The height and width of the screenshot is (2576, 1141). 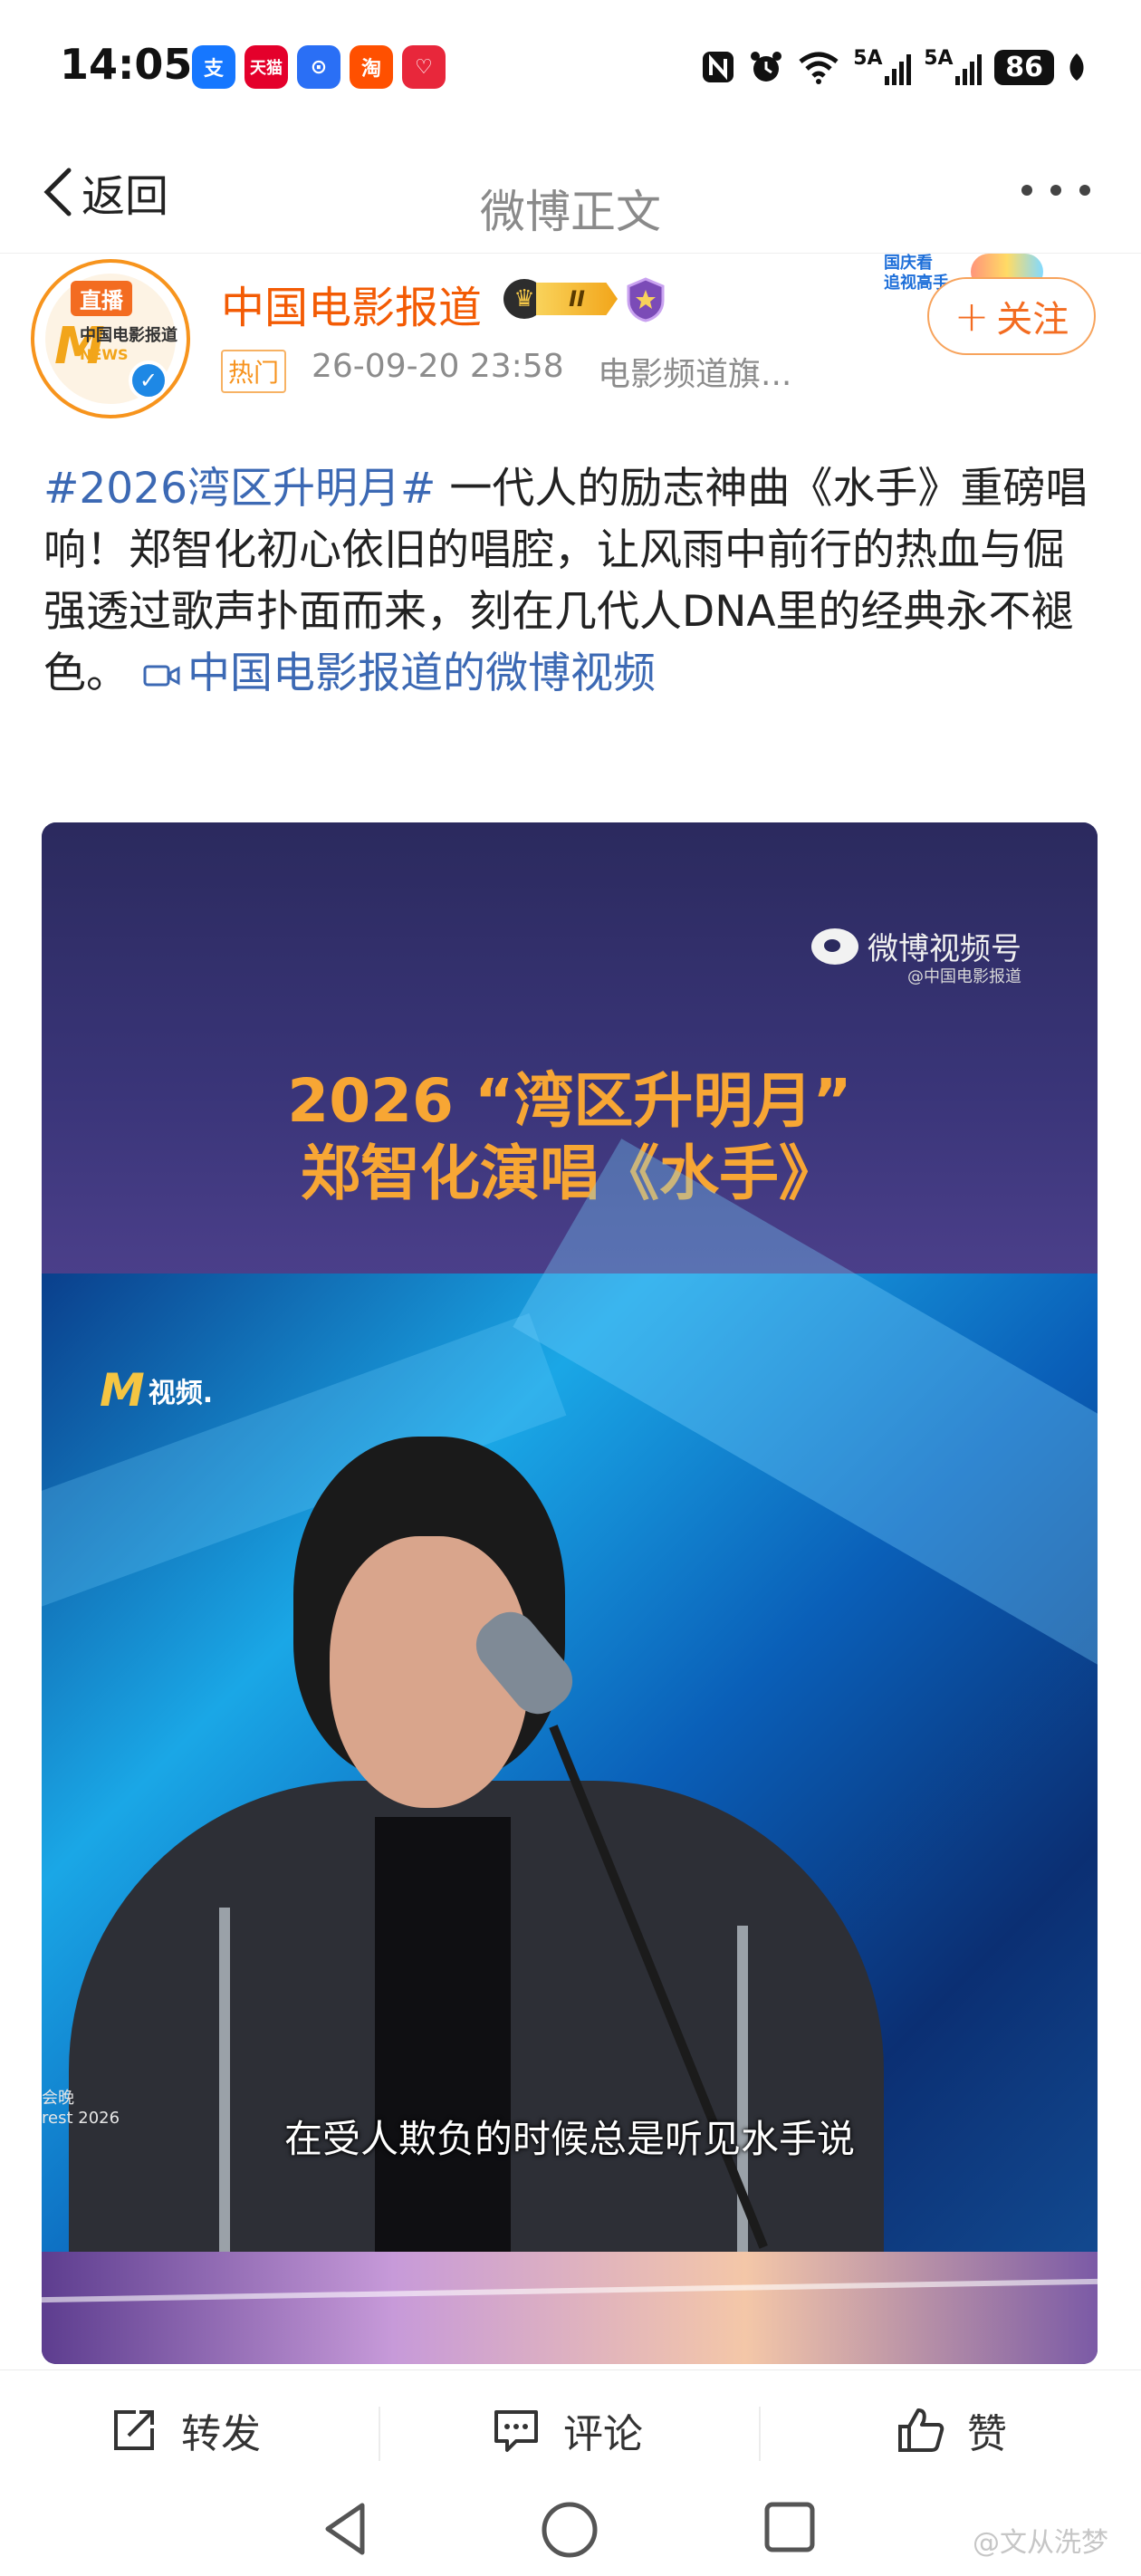 I want to click on repost-label: 转发, so click(x=221, y=2434).